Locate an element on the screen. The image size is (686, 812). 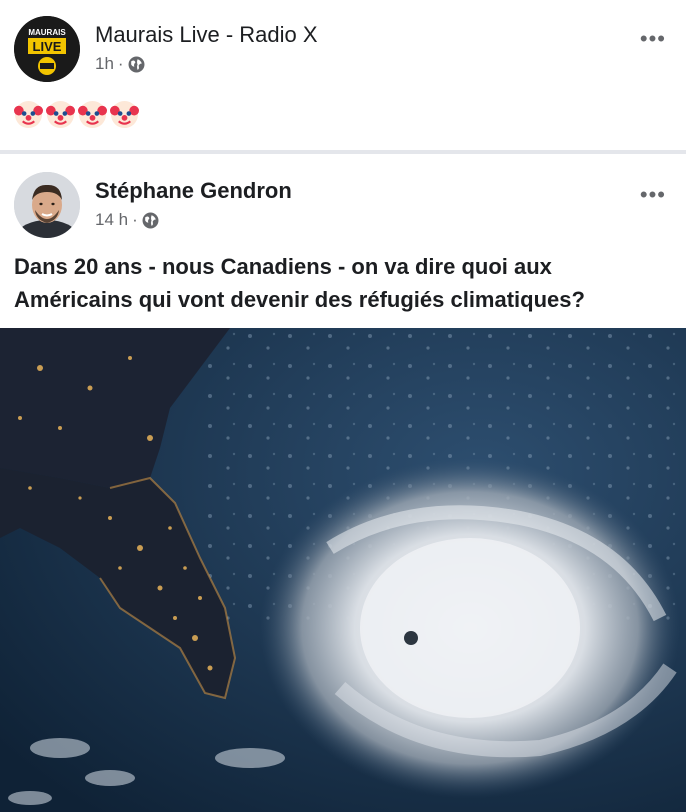
svg-text: LIVE is located at coordinates (47, 46).